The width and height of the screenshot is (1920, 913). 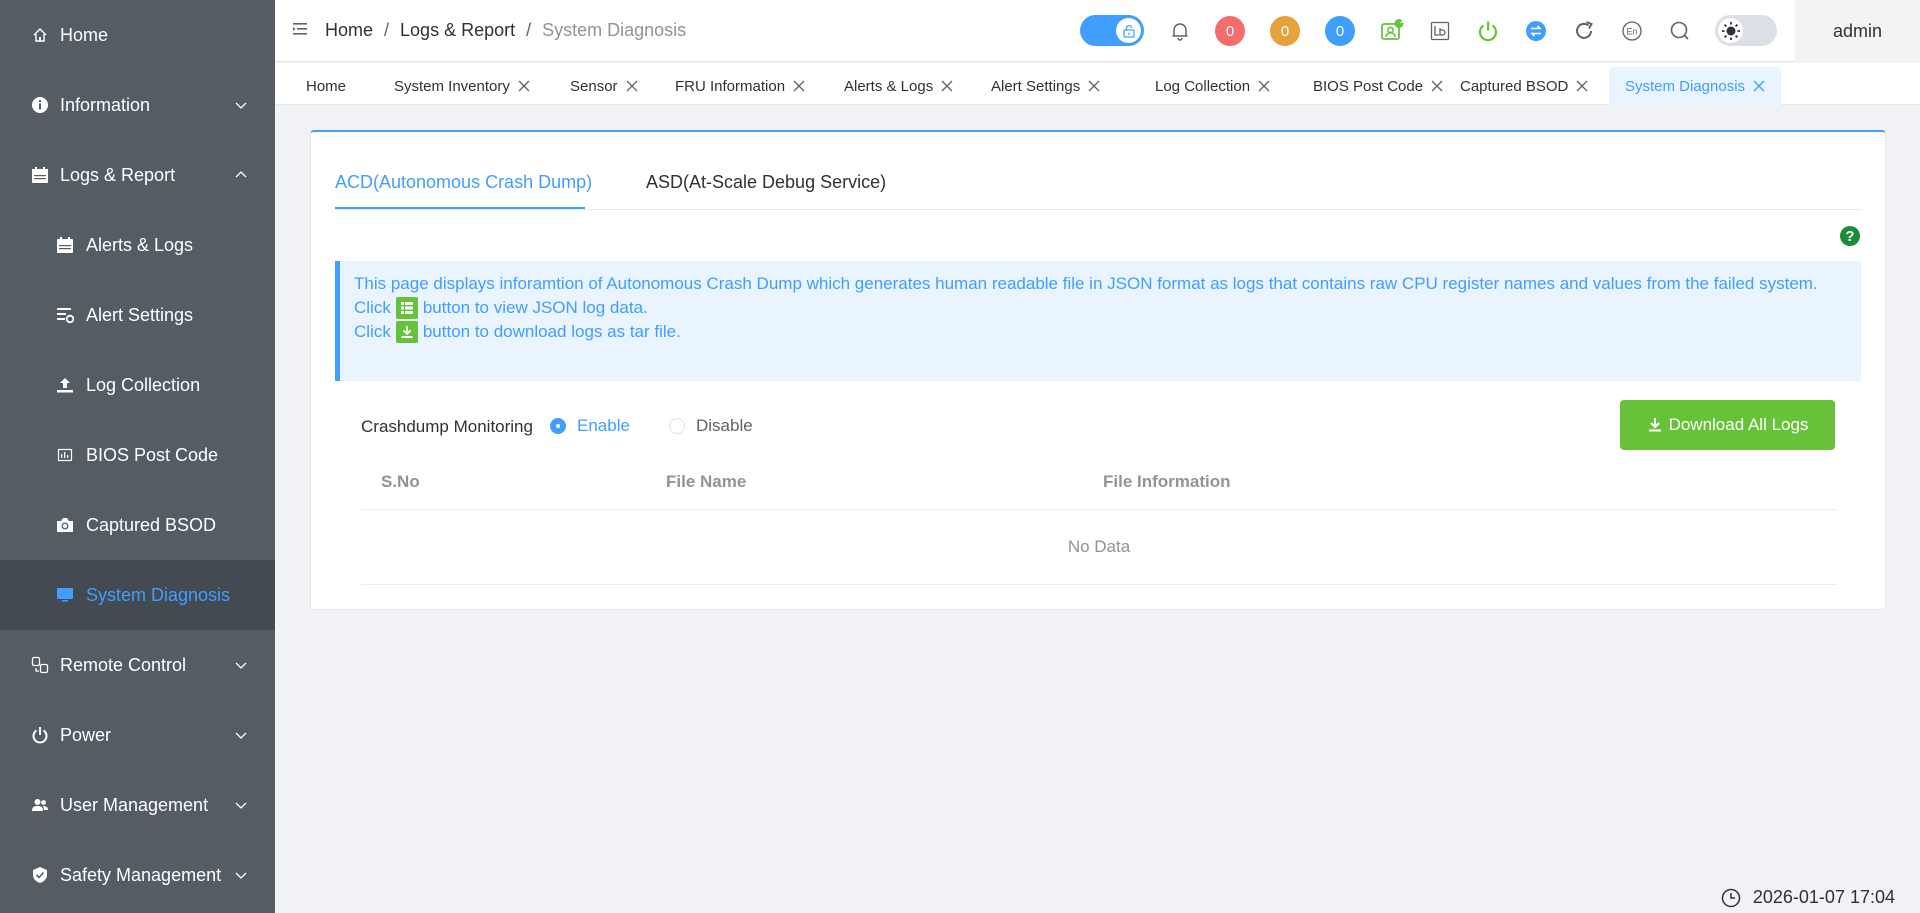 I want to click on disable-label: Disable, so click(x=724, y=425).